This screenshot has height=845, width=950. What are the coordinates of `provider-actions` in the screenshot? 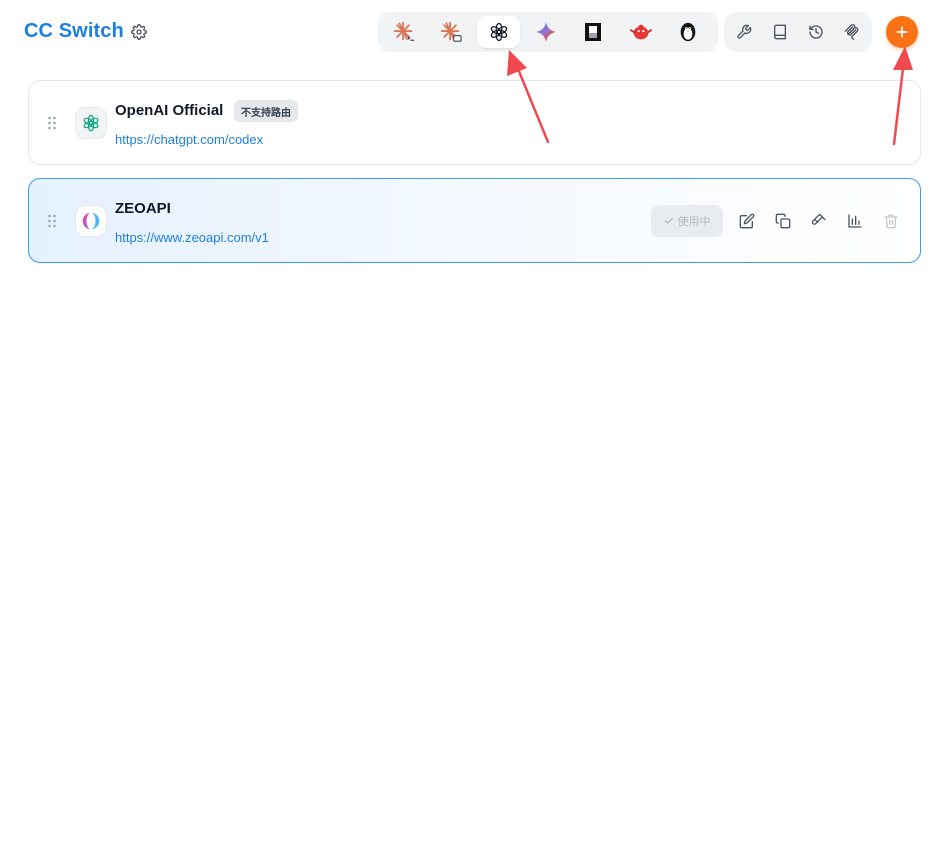 It's located at (819, 221).